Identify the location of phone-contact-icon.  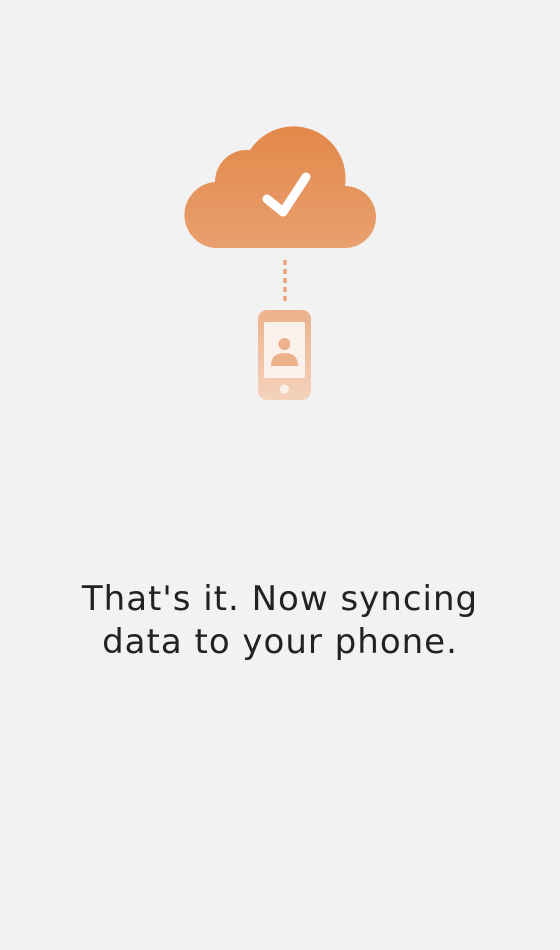
(284, 355).